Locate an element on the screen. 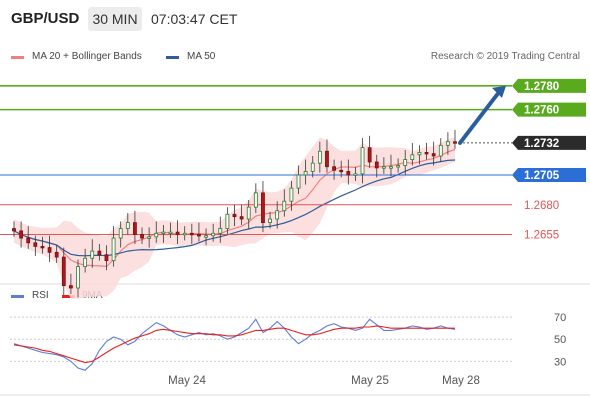 This screenshot has height=400, width=590. level-label-support: 1.2680 is located at coordinates (541, 206).